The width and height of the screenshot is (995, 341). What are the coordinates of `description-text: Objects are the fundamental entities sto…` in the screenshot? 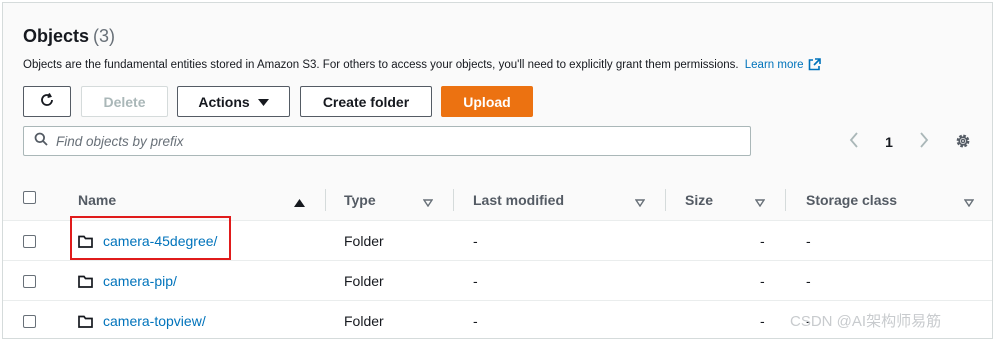 It's located at (381, 65).